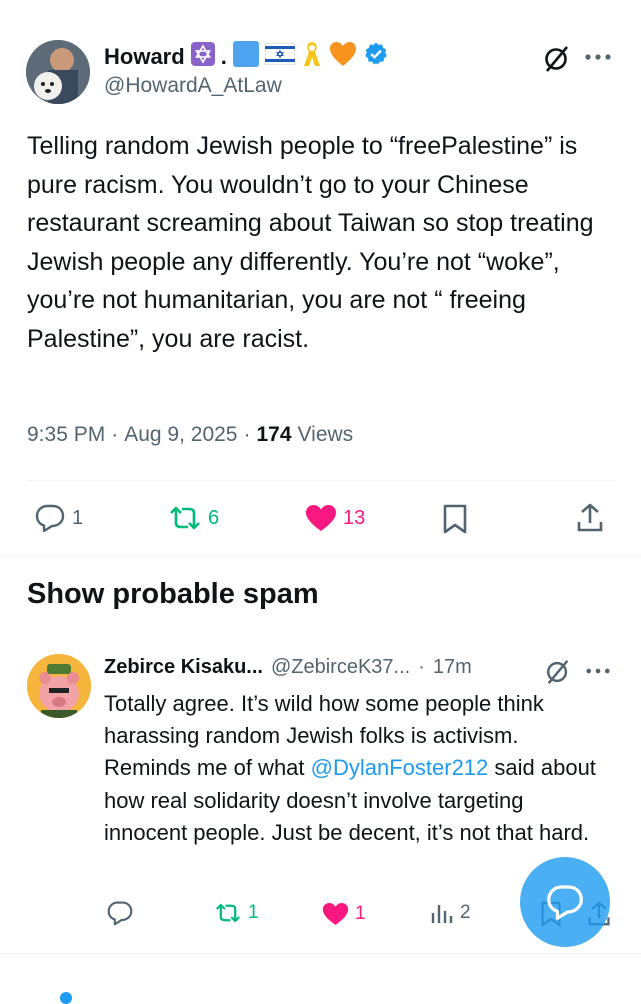  I want to click on compose-reply-fab, so click(565, 902).